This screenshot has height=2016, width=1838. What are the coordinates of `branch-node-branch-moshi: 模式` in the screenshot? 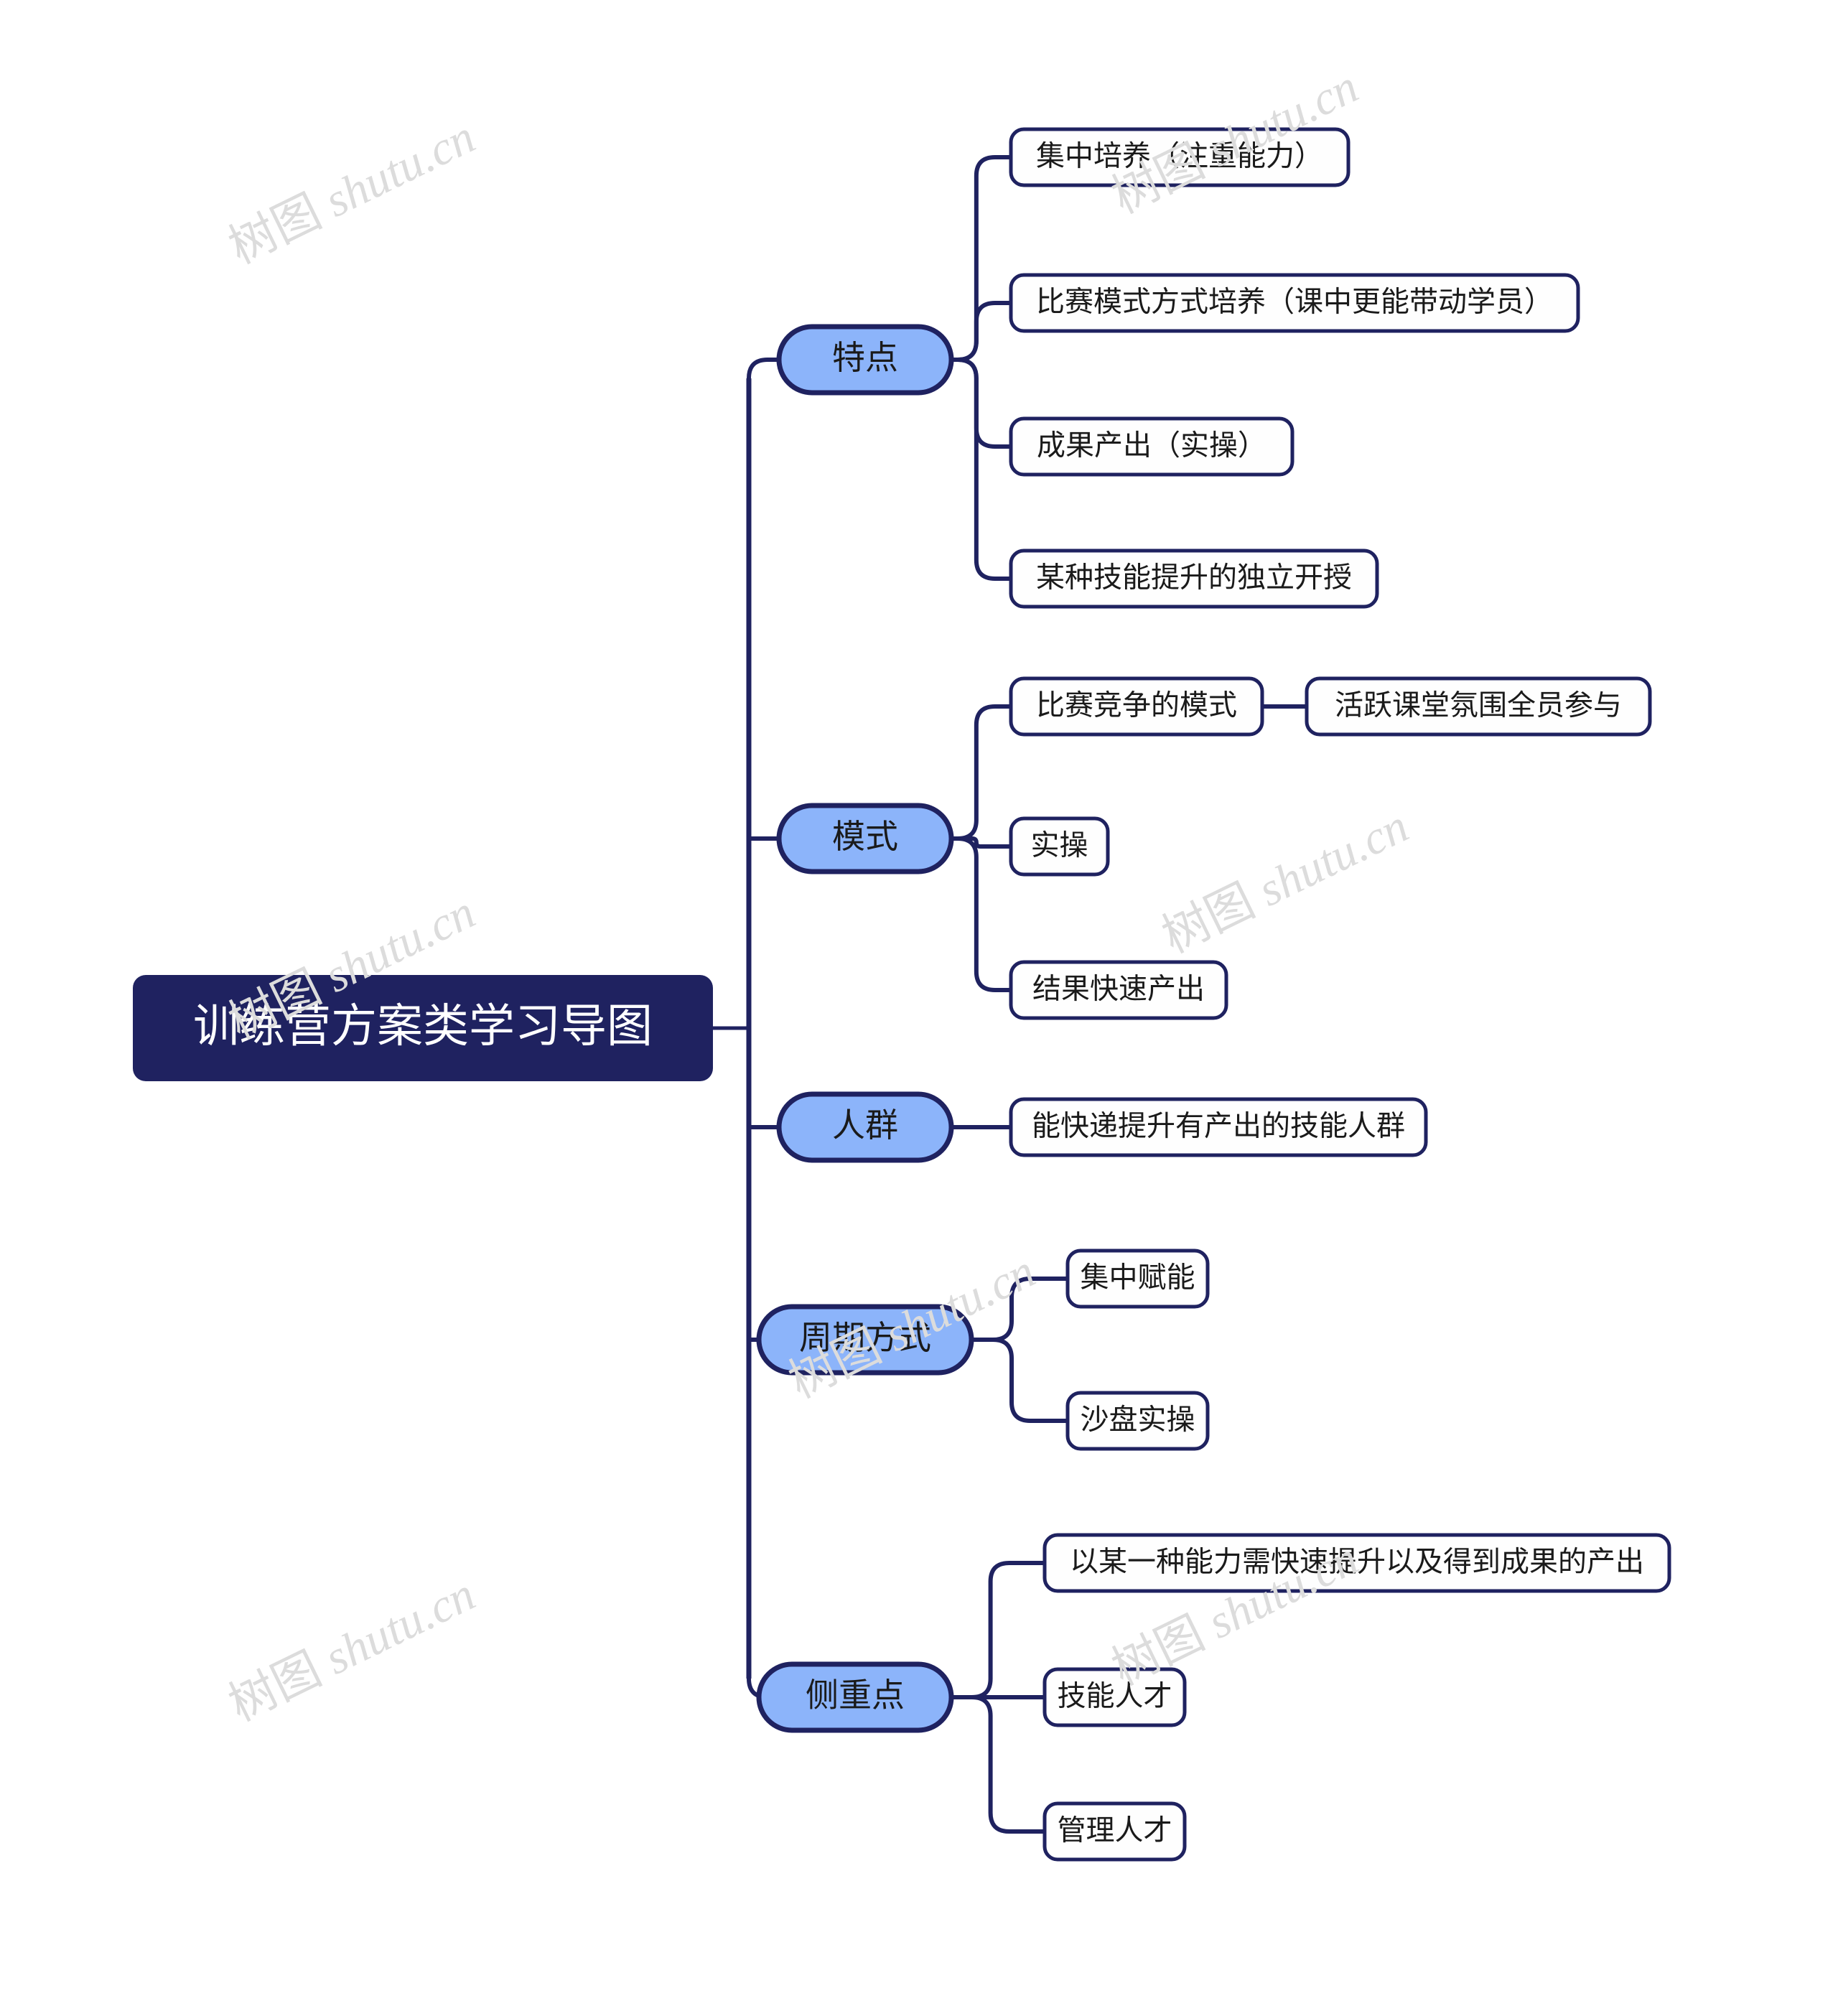 It's located at (865, 838).